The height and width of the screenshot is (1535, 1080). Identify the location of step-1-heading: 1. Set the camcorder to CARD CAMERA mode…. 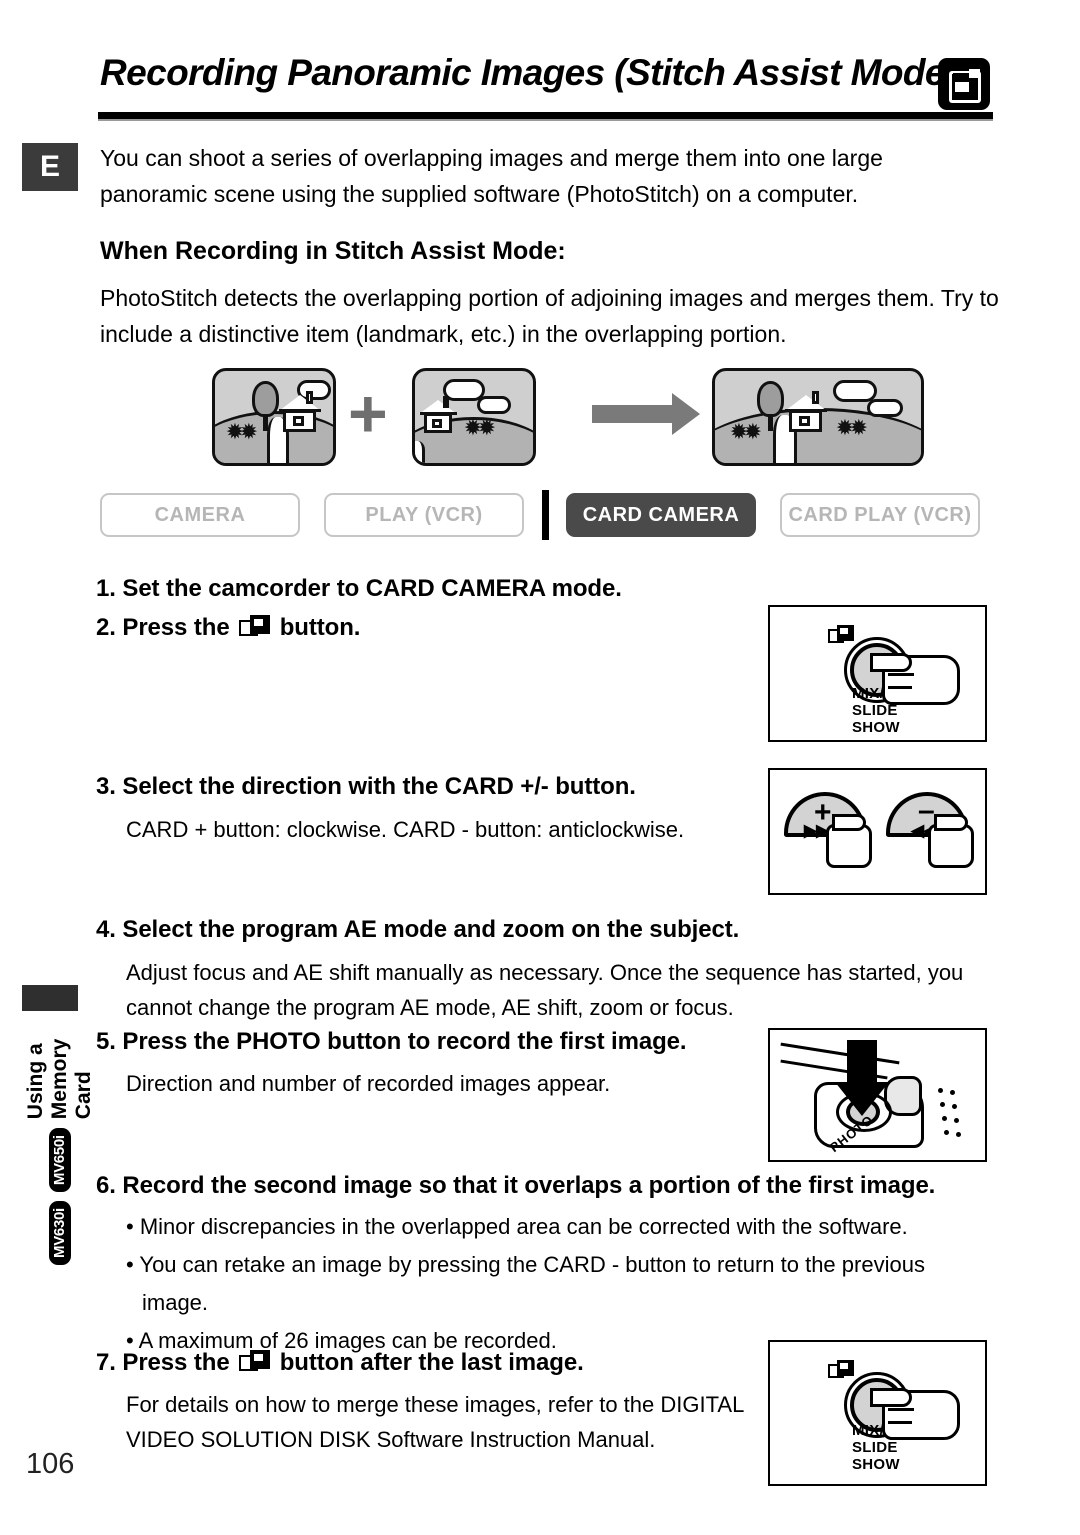
(436, 589).